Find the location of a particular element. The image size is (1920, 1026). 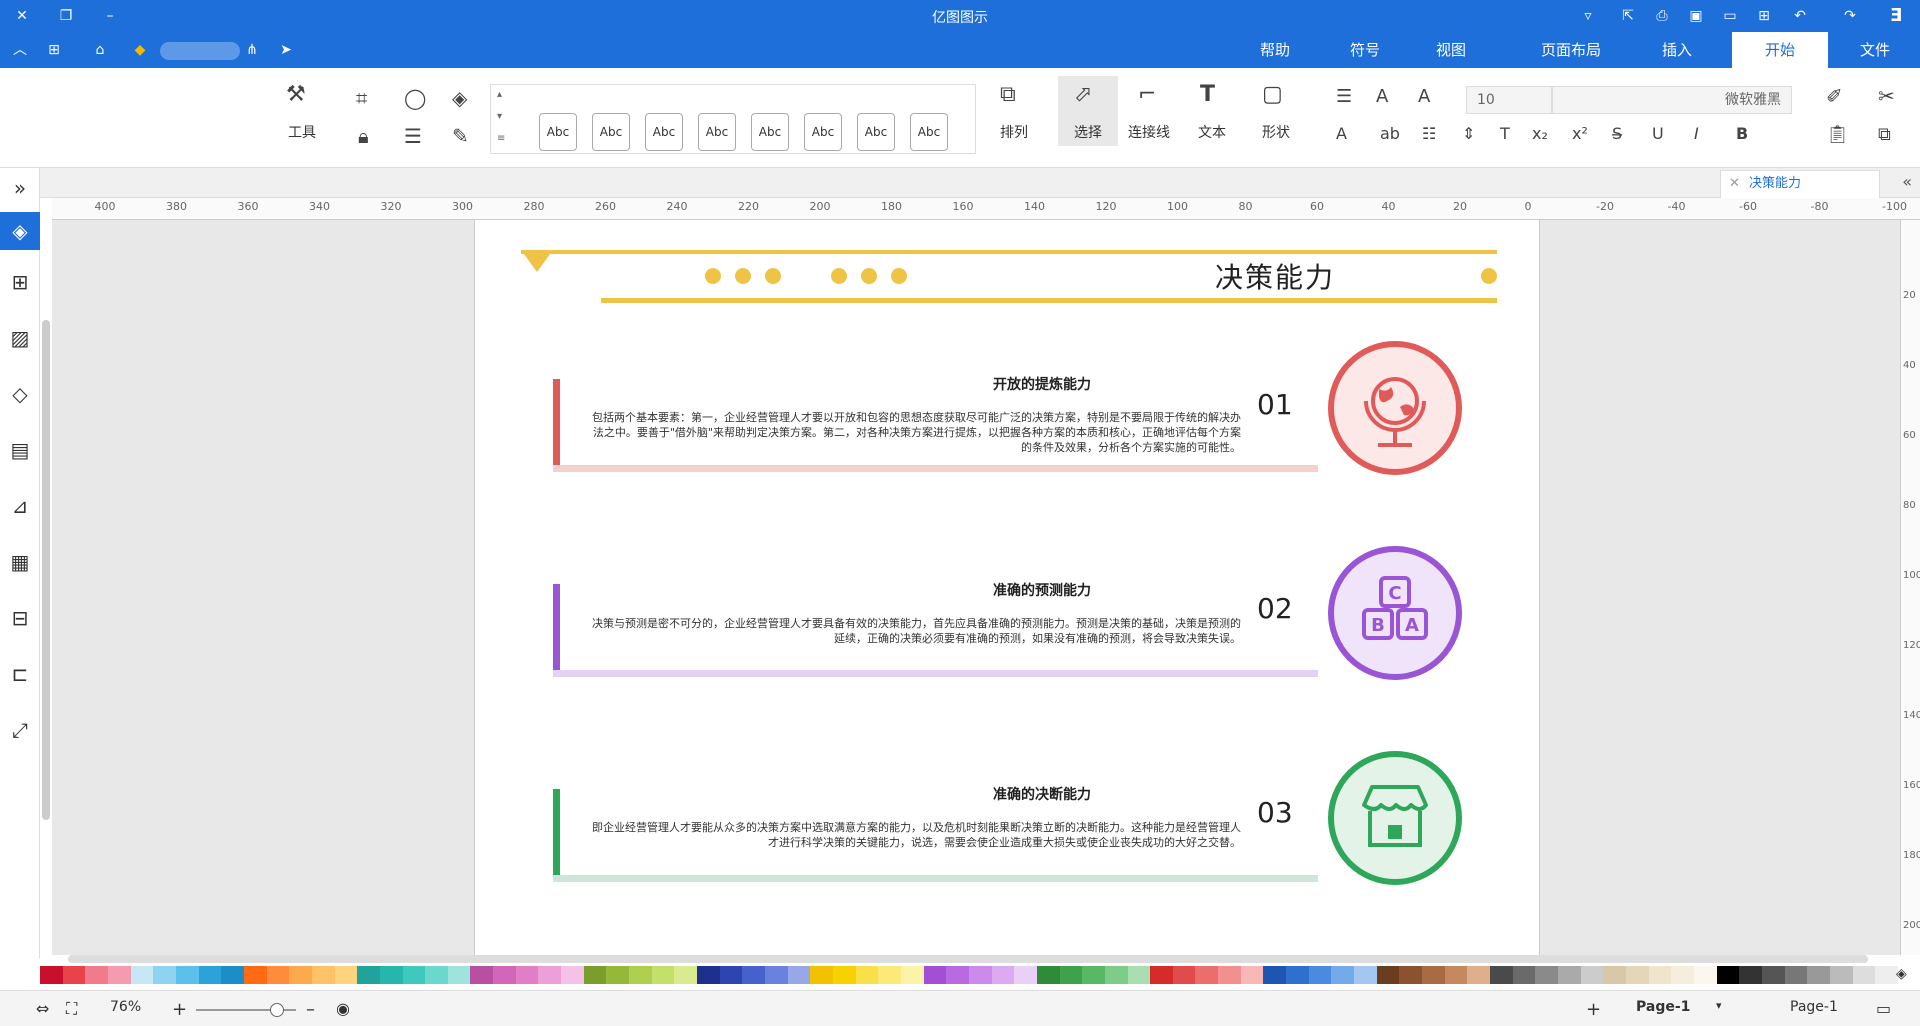

horizontal-scrollbar is located at coordinates (968, 959).